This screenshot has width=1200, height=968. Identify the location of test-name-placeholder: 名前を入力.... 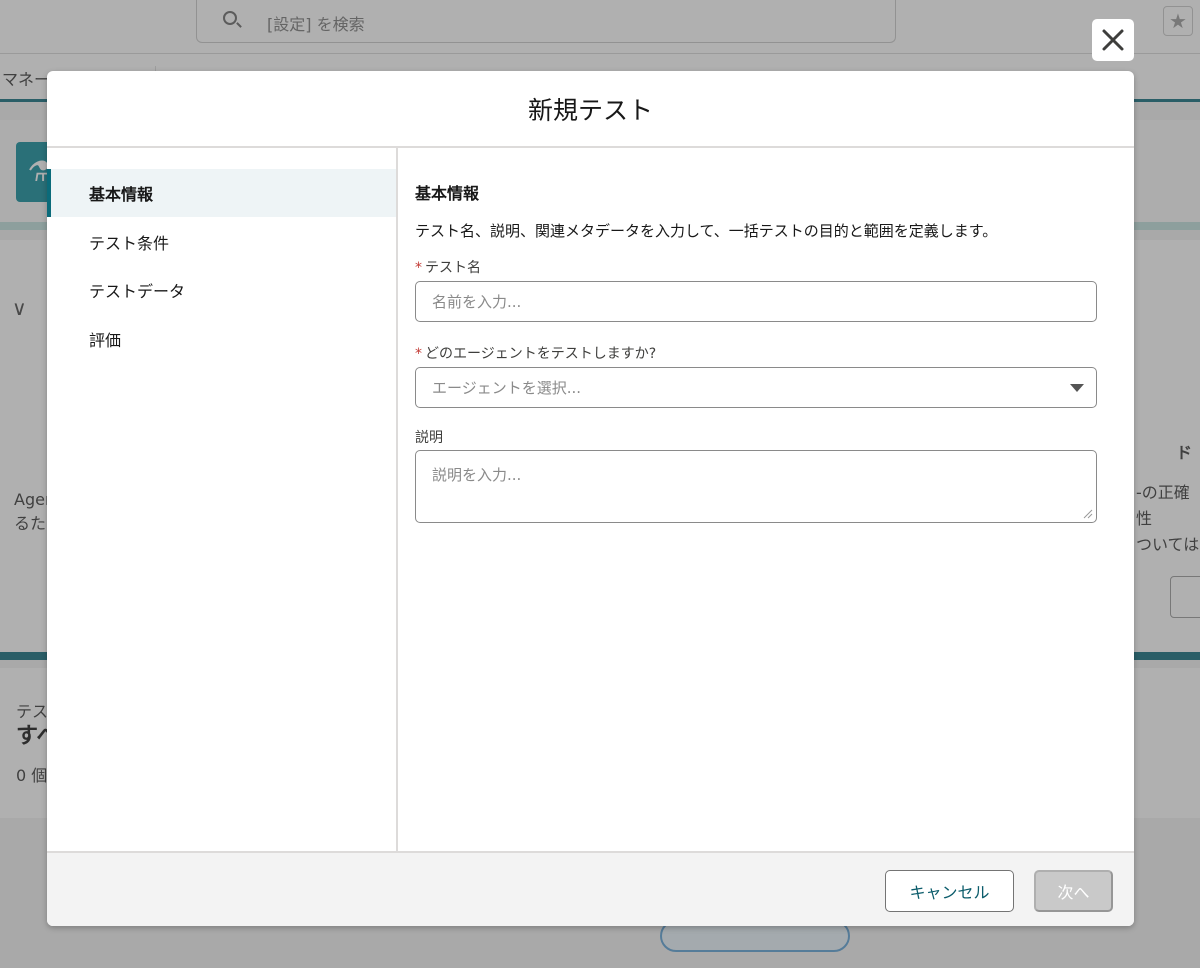
(477, 302).